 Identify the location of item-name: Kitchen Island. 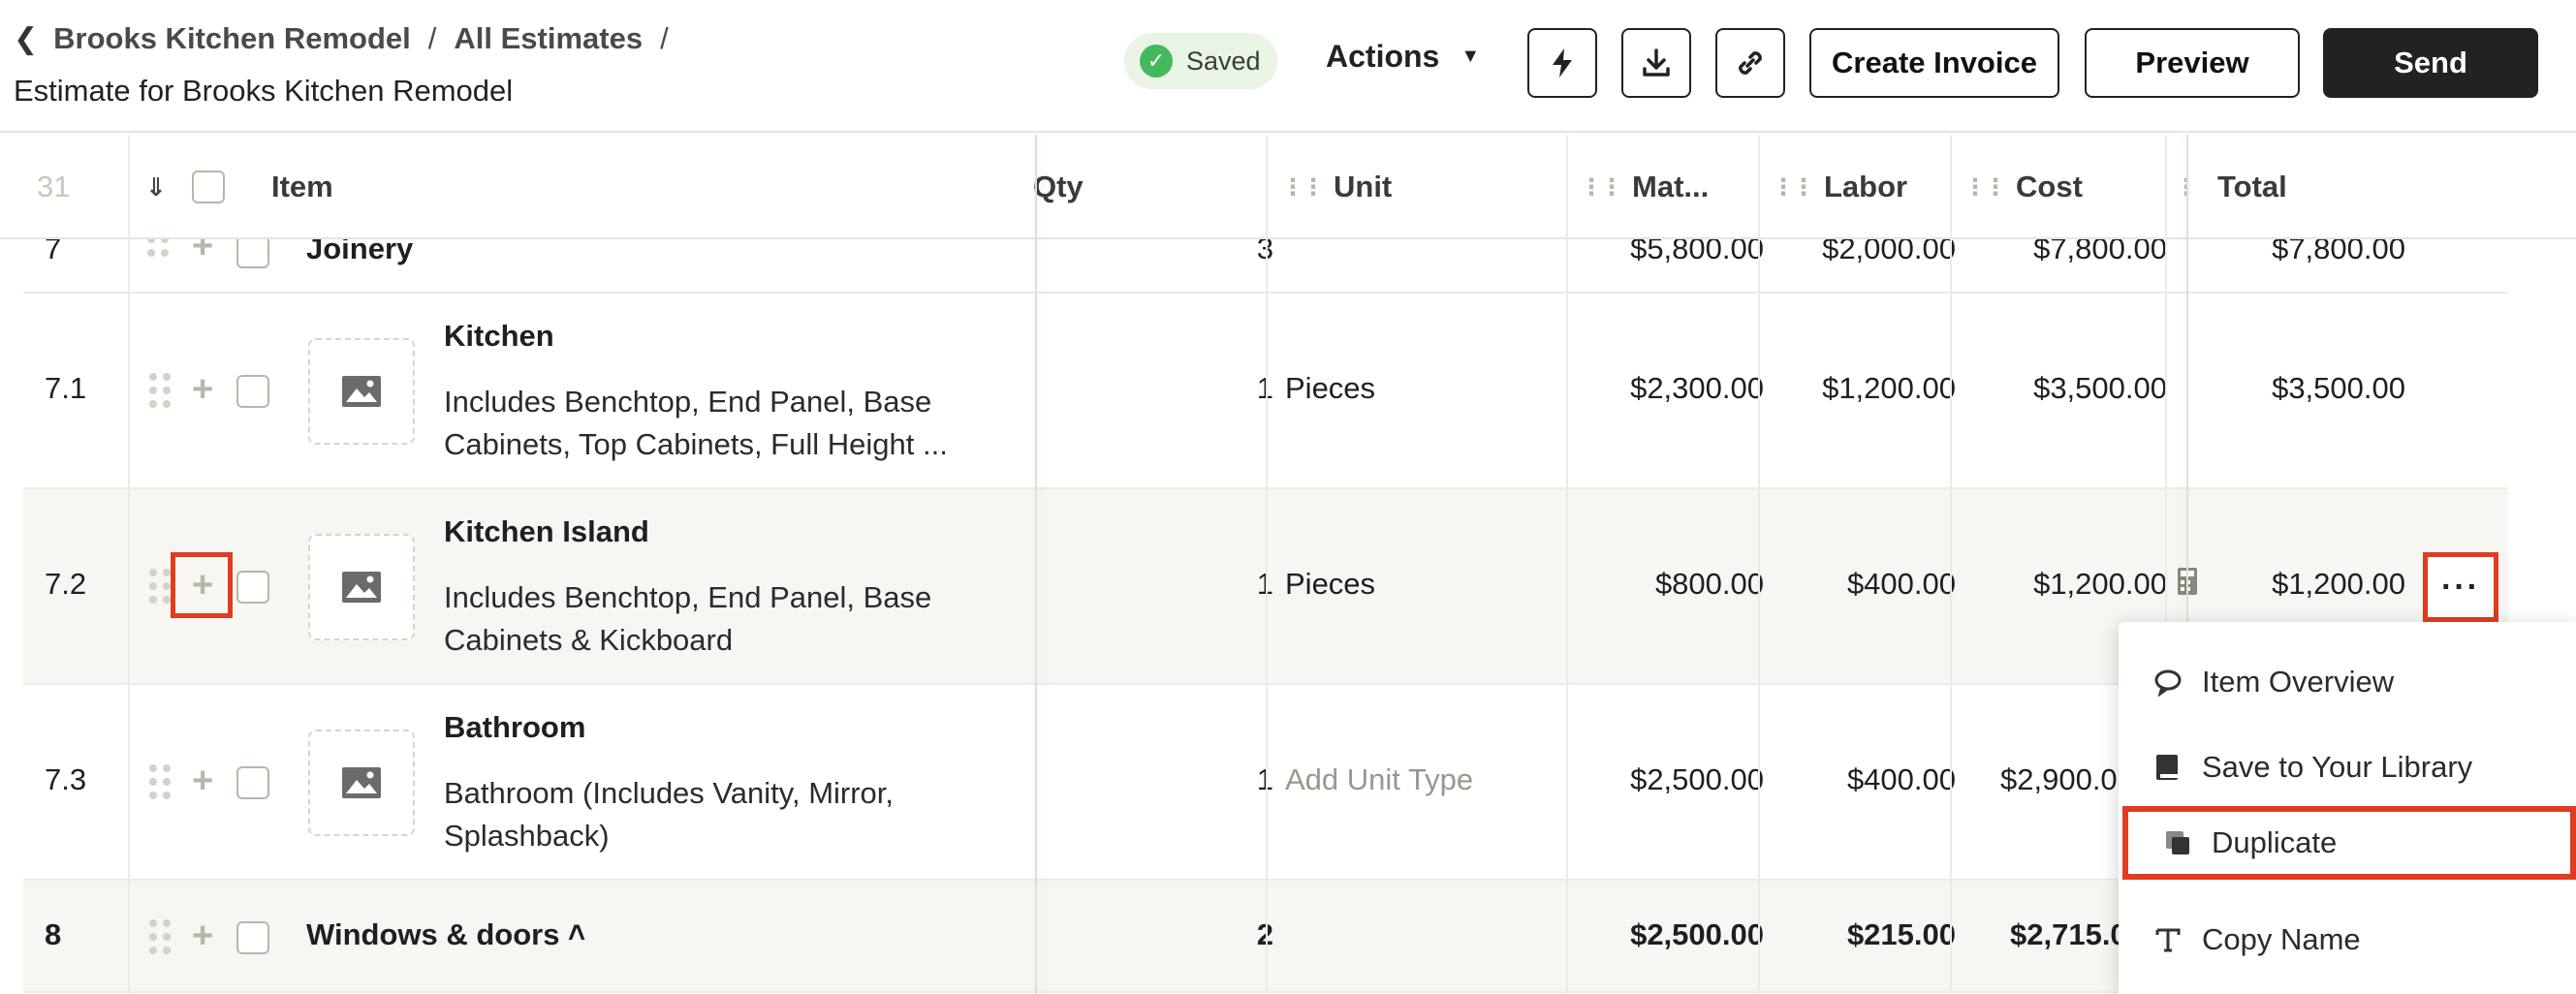
(546, 531).